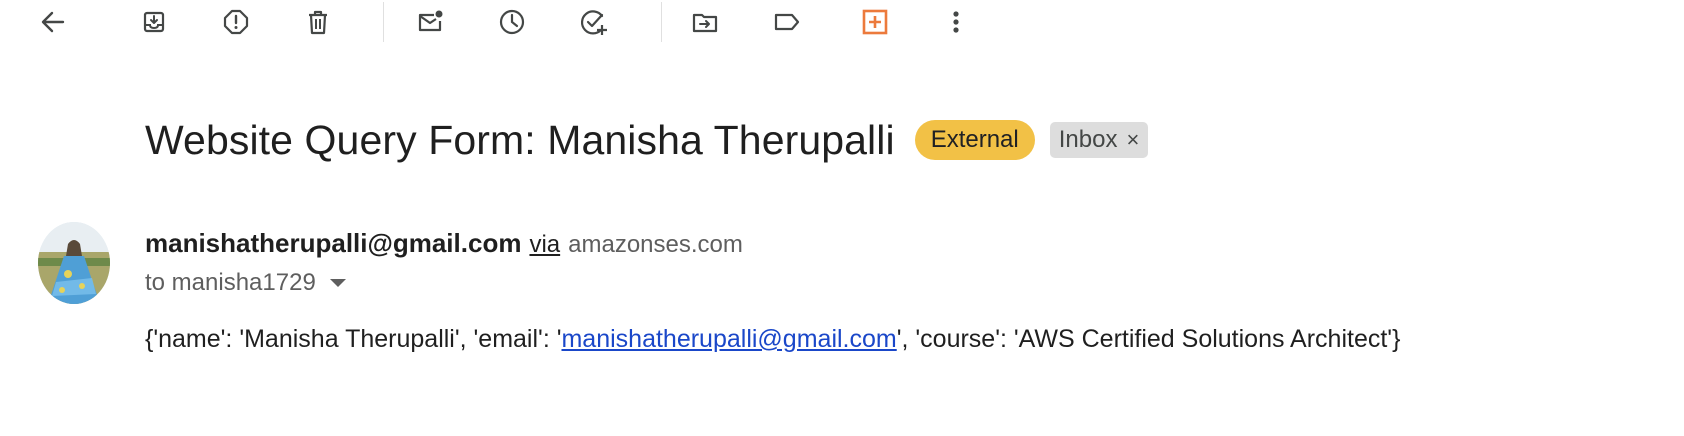  I want to click on inbox-label-chip: Inbox ×, so click(1099, 140).